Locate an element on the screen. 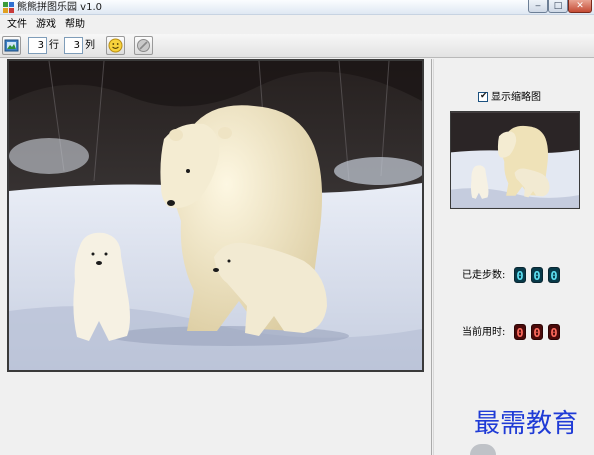 This screenshot has width=594, height=455. smiley-icon is located at coordinates (115, 45).